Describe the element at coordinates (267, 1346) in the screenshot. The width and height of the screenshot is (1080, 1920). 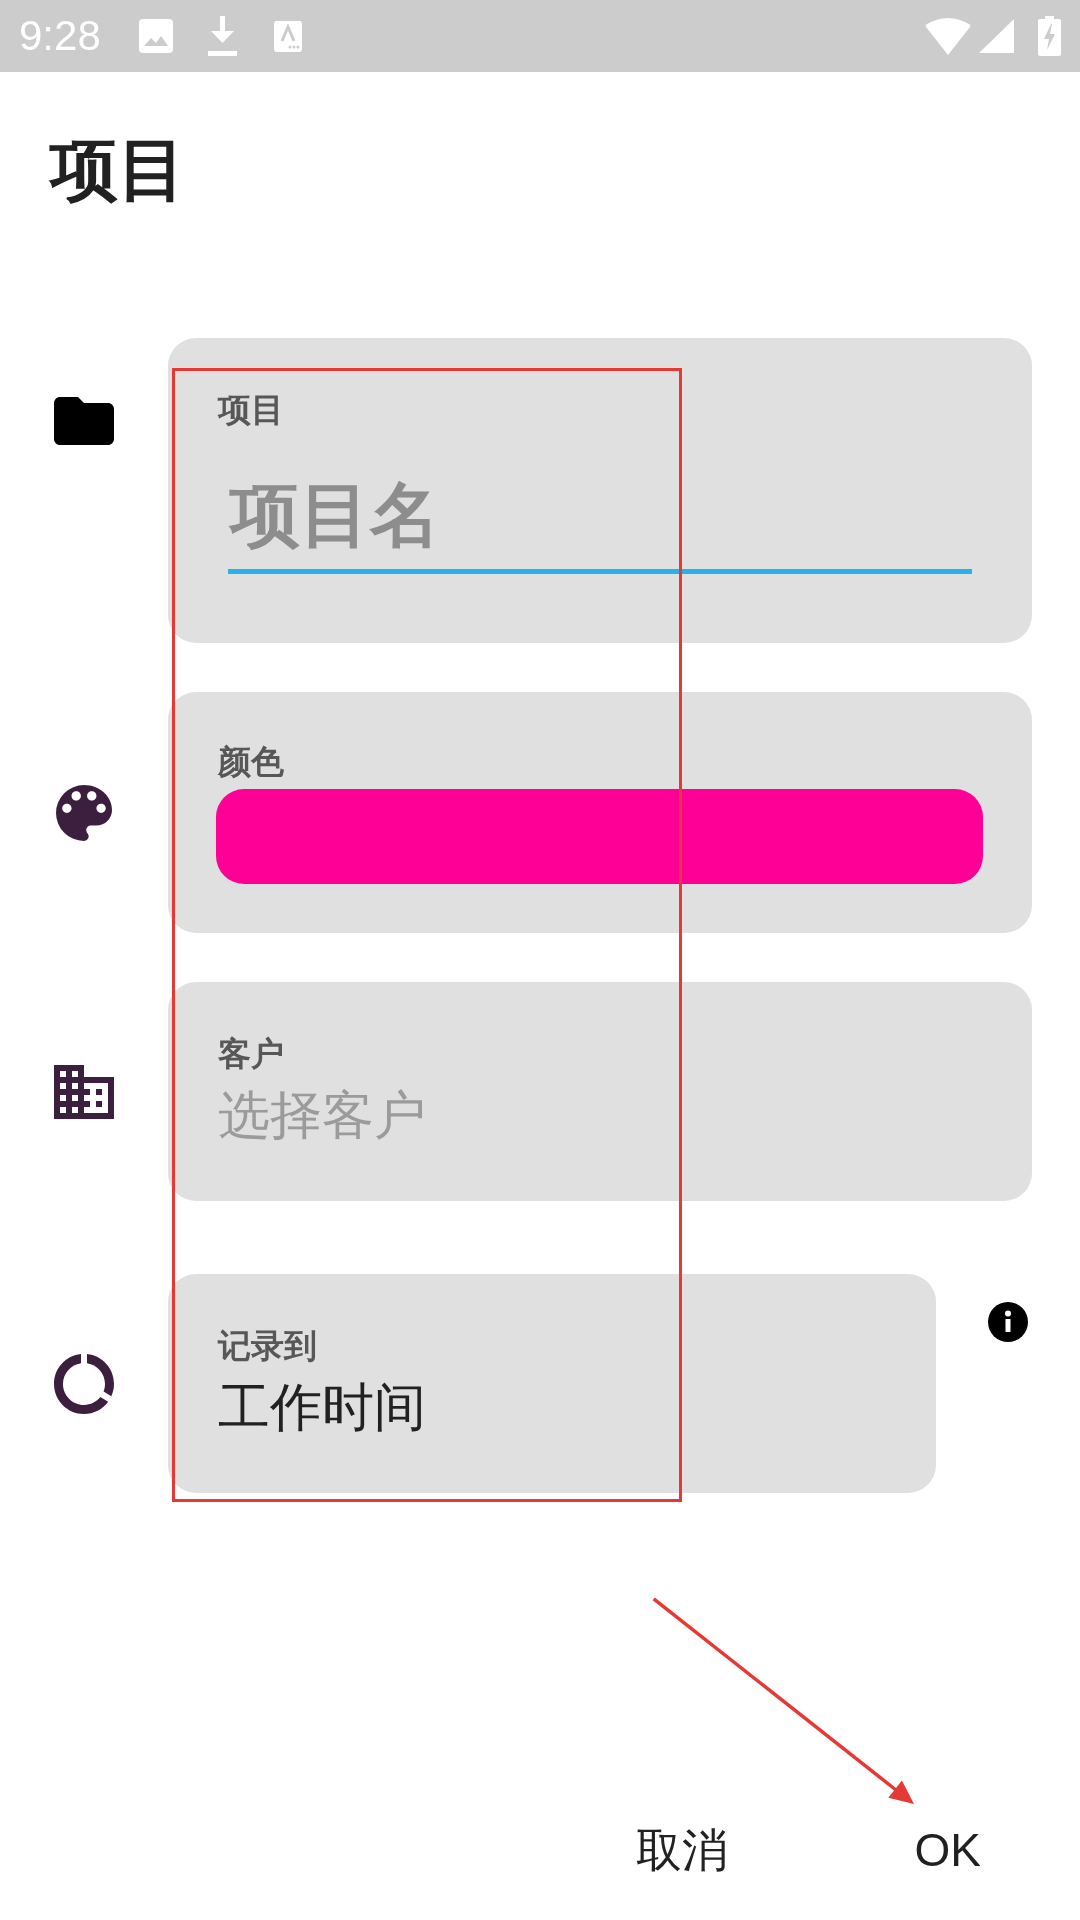
I see `field-label: 记录到` at that location.